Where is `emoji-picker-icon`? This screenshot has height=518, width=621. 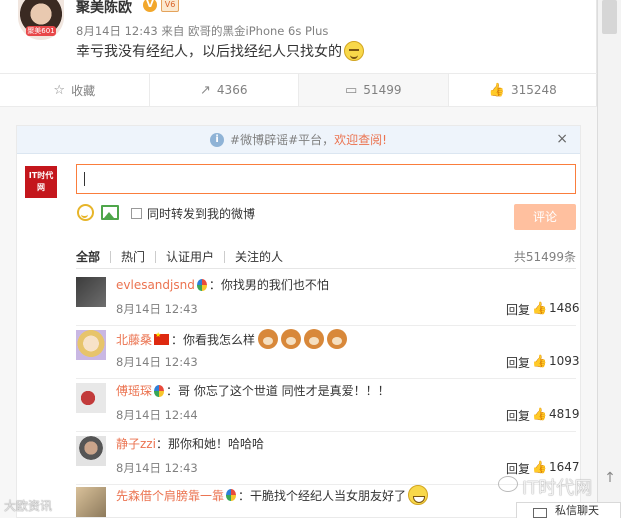
emoji-picker-icon is located at coordinates (85, 212).